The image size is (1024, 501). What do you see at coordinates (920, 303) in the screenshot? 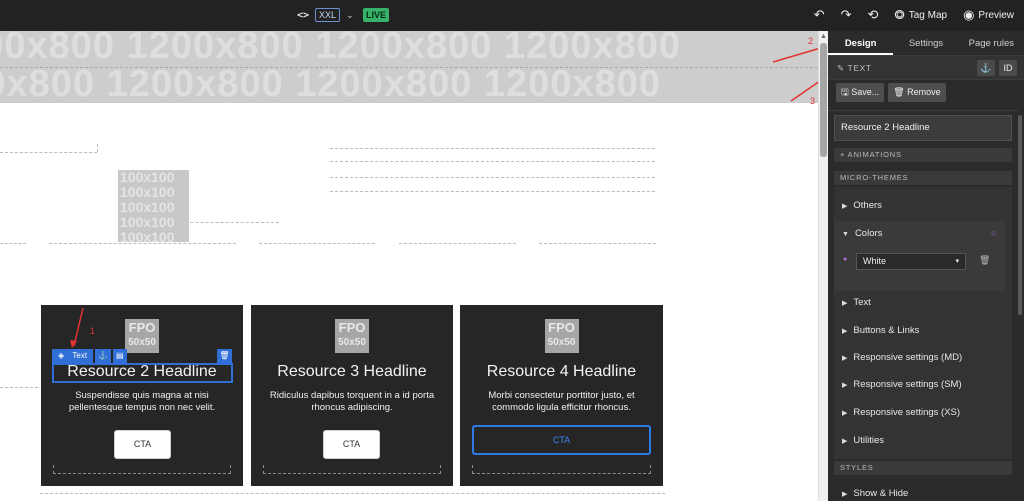
I see `micro-theme-text: ▶ Text` at bounding box center [920, 303].